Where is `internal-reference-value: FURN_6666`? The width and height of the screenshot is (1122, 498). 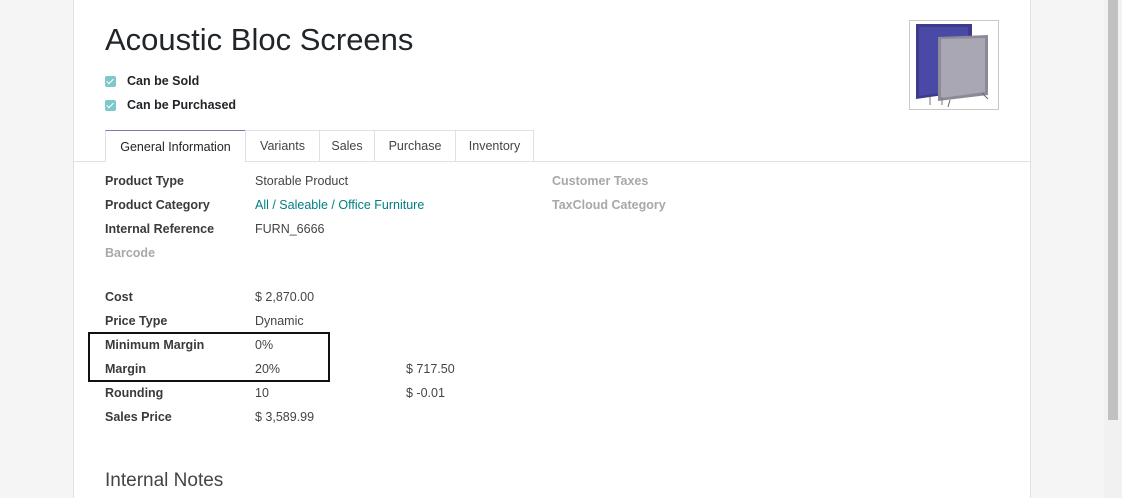 internal-reference-value: FURN_6666 is located at coordinates (289, 229).